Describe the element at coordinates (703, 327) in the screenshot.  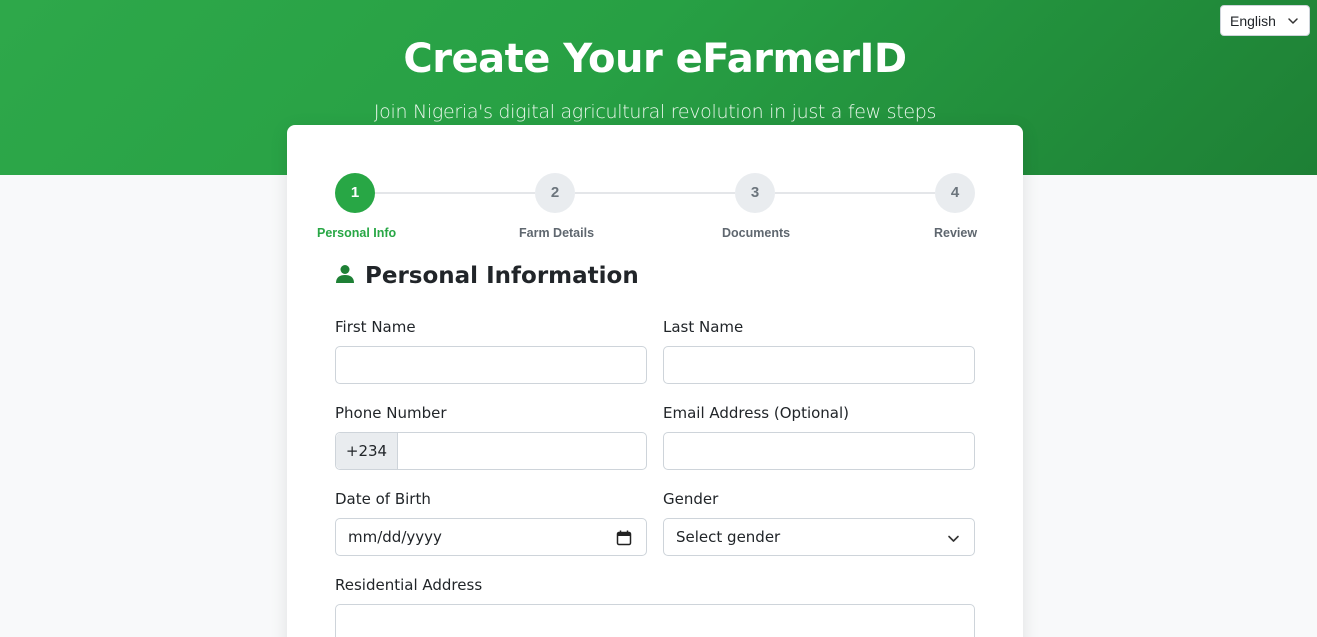
I see `last-name-label: Last Name` at that location.